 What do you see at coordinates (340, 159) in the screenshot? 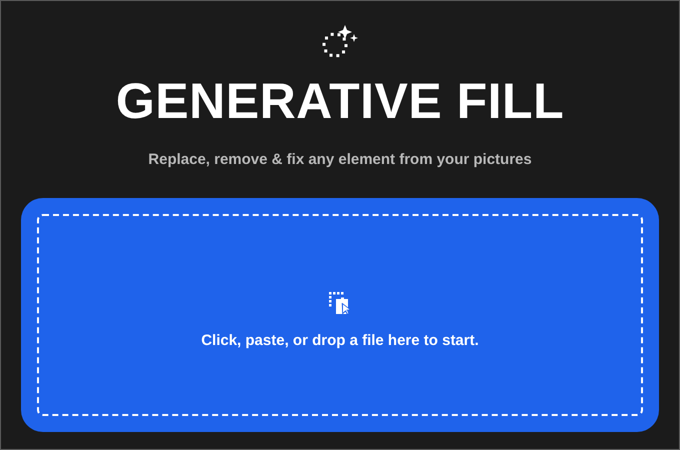
I see `subtitle: Replace, remove & fix any element from your pictures` at bounding box center [340, 159].